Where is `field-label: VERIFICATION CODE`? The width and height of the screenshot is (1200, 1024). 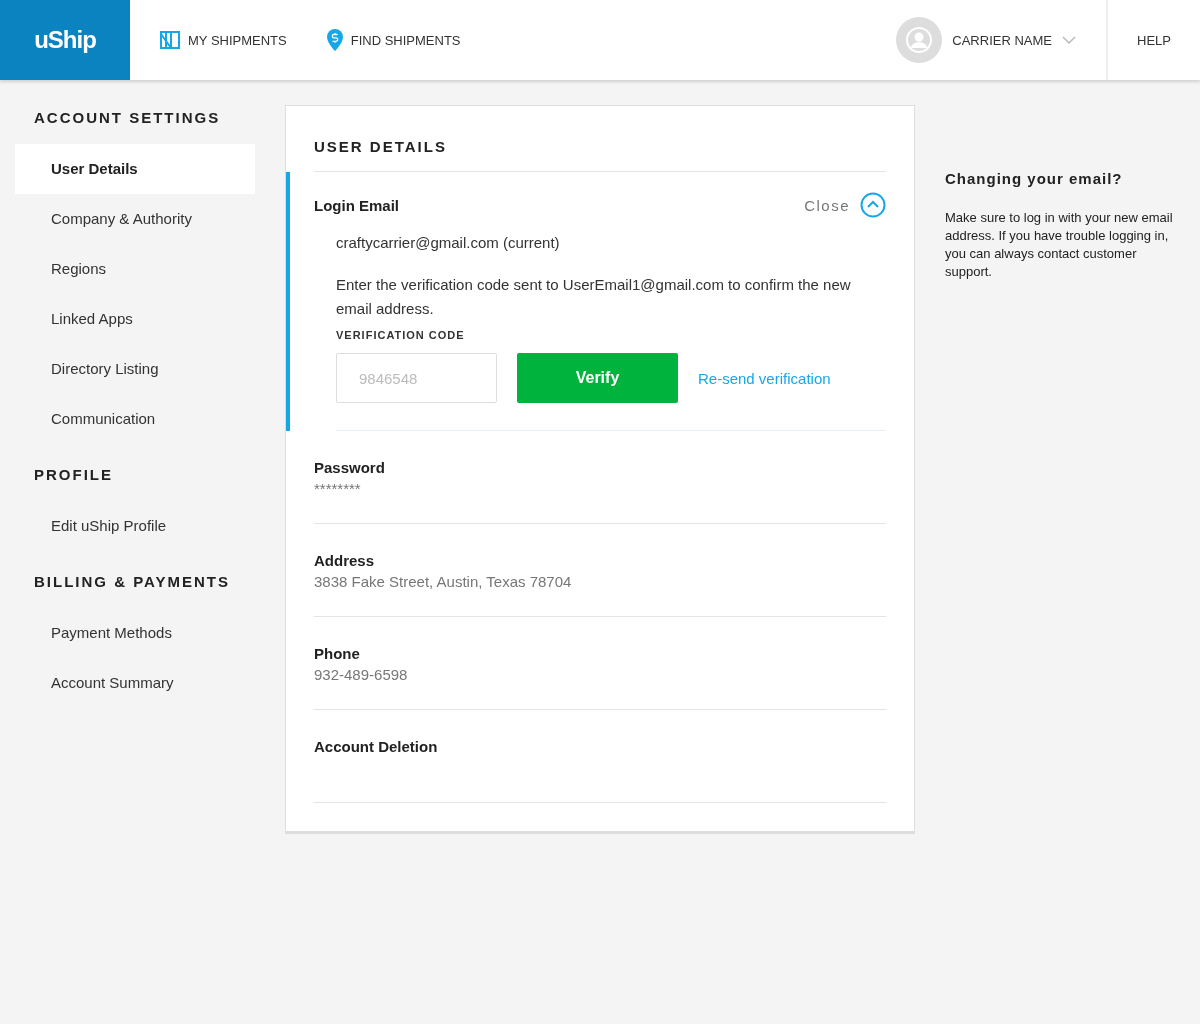
field-label: VERIFICATION CODE is located at coordinates (401, 335).